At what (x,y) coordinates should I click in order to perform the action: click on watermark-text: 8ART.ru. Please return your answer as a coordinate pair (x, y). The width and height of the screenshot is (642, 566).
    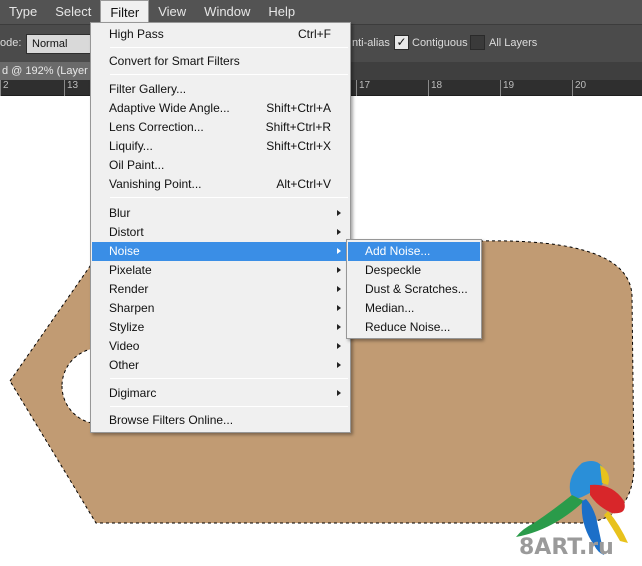
    Looking at the image, I should click on (566, 547).